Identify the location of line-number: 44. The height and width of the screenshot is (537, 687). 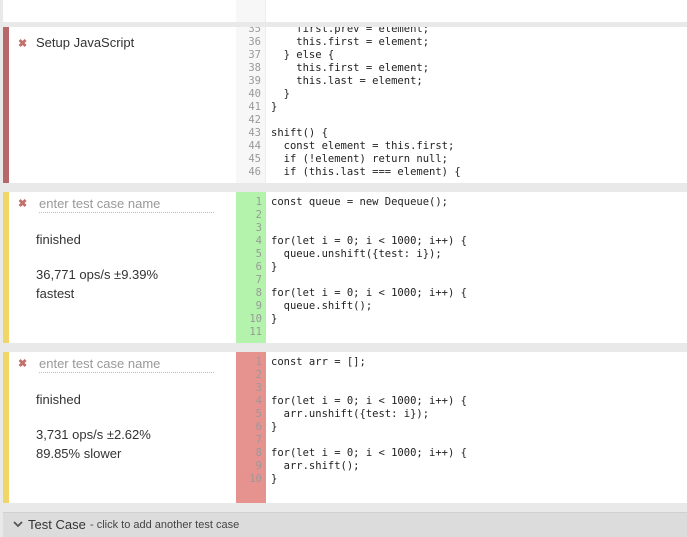
(254, 146).